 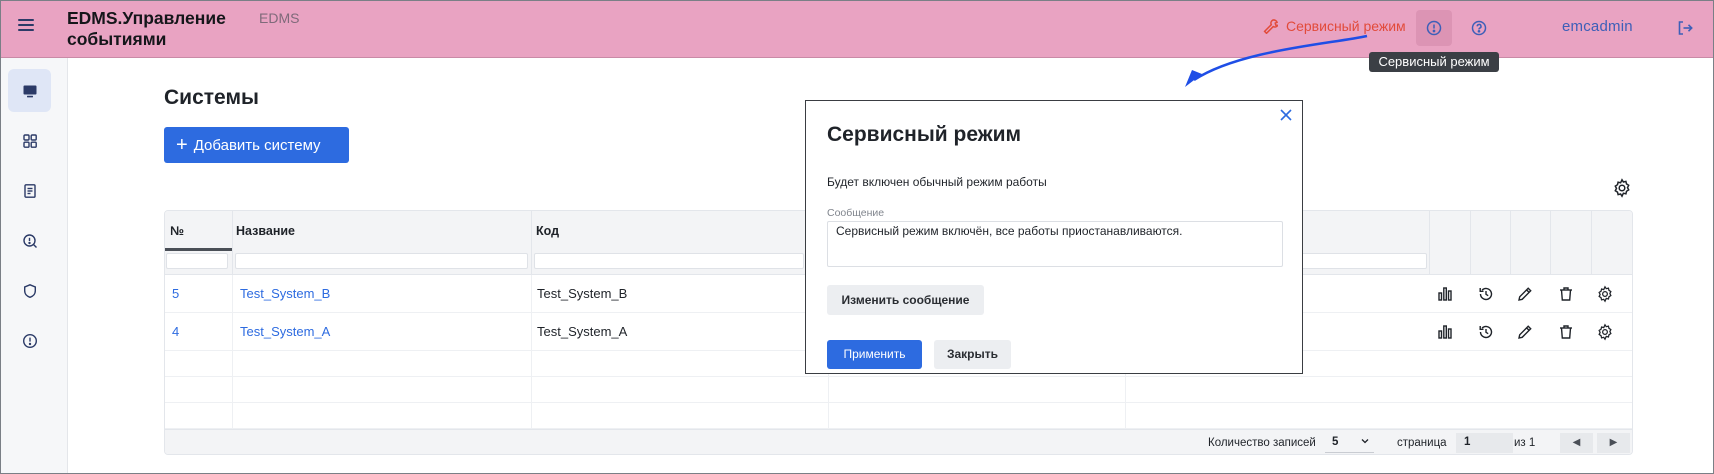 I want to click on add-system-label: Добавить систему, so click(x=257, y=145).